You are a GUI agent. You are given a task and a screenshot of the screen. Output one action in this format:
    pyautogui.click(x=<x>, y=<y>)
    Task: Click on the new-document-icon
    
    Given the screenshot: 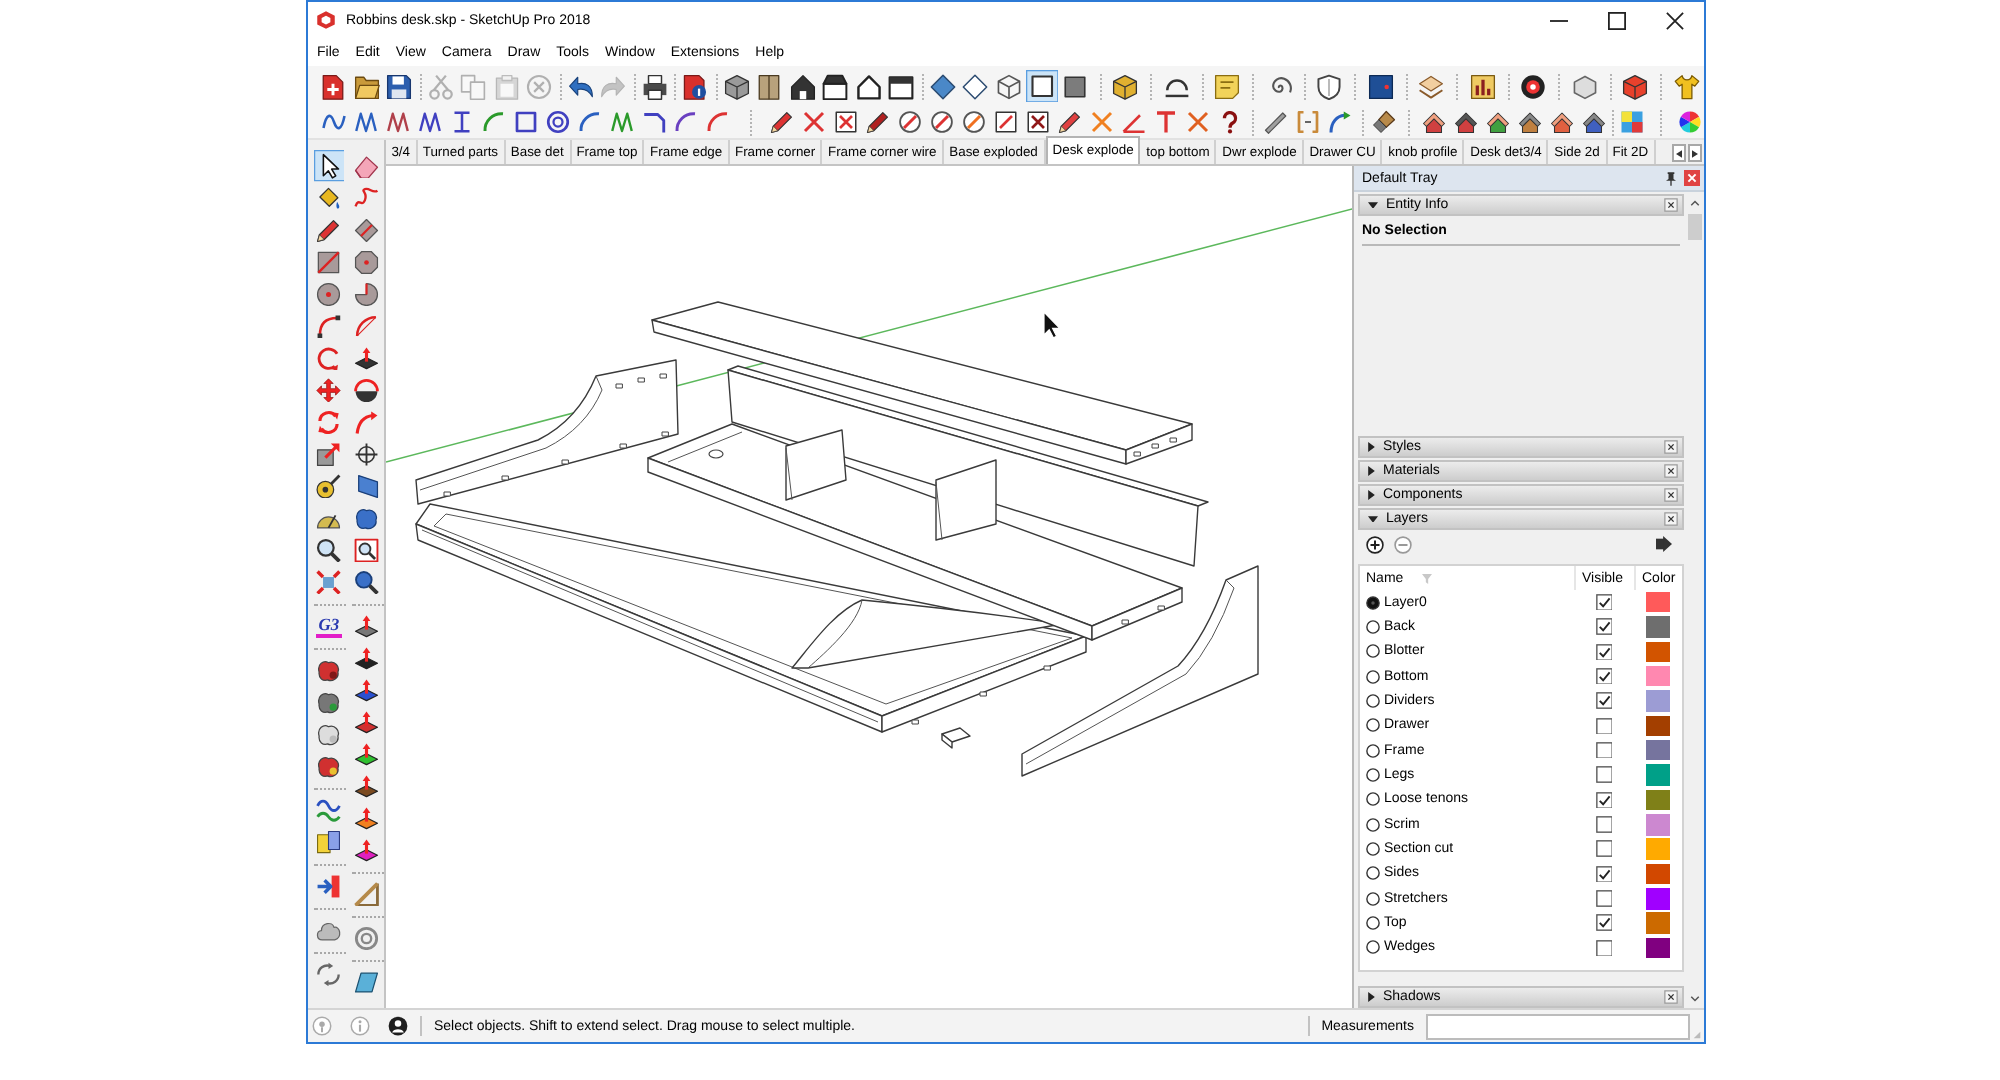 What is the action you would take?
    pyautogui.click(x=333, y=86)
    